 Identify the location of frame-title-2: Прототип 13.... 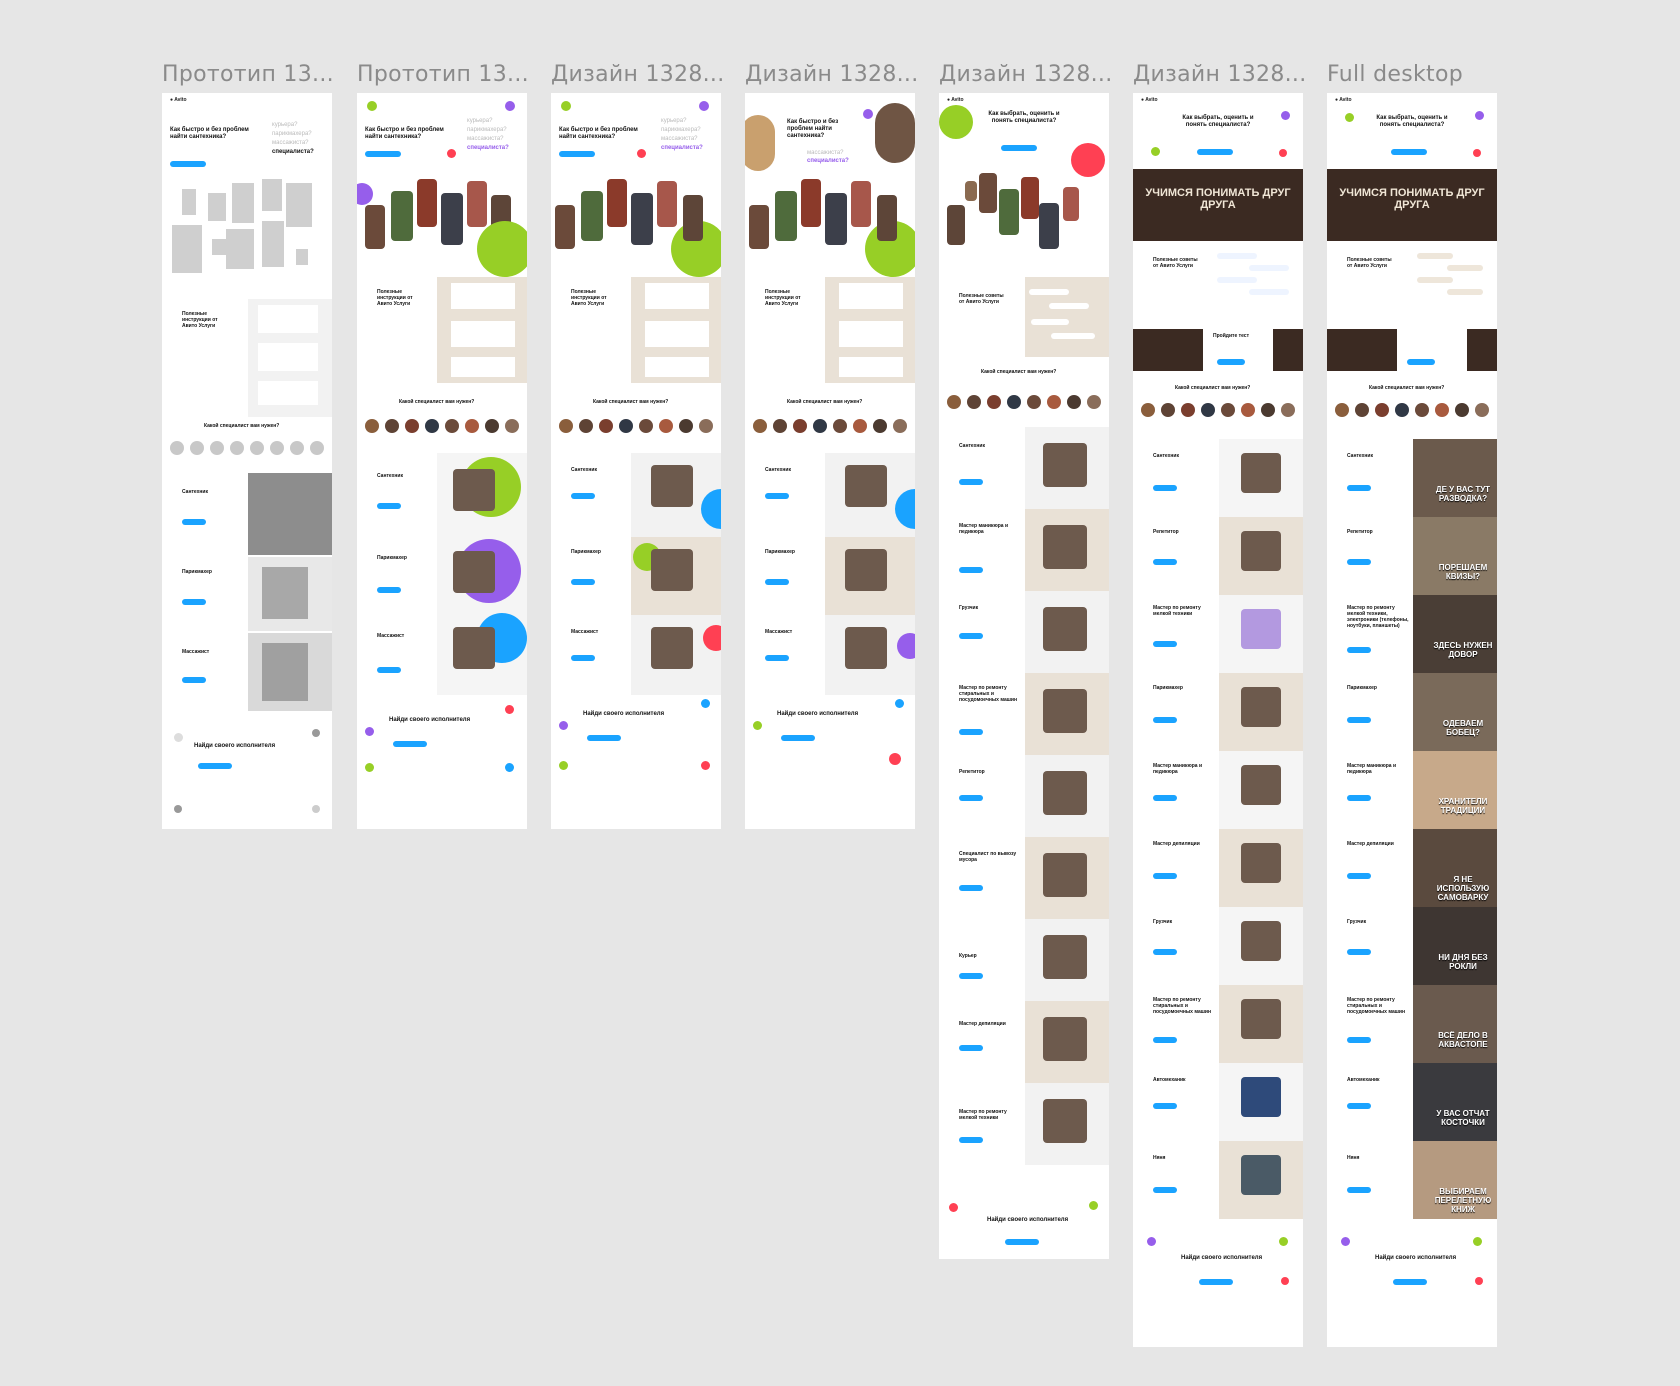
(443, 74).